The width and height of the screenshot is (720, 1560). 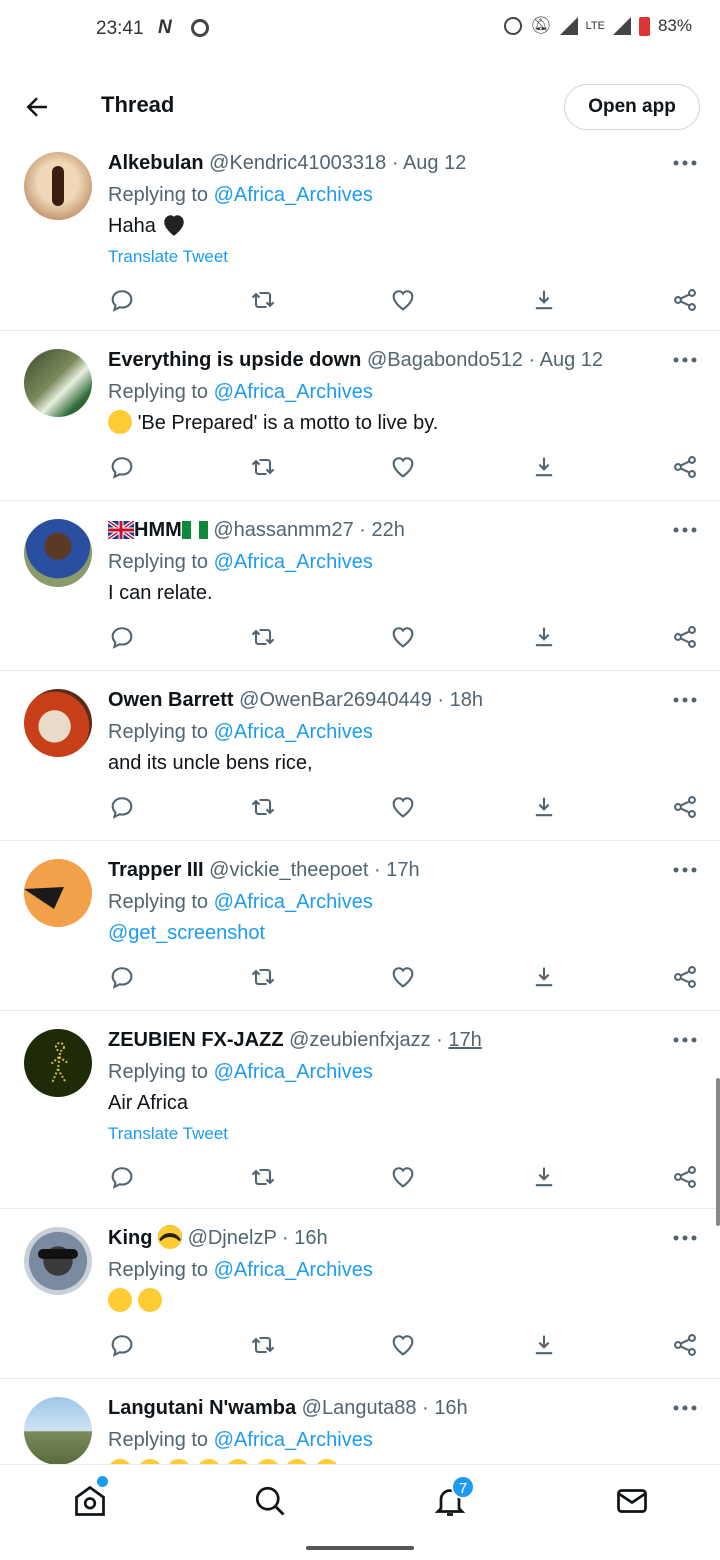 What do you see at coordinates (158, 530) in the screenshot?
I see `author-name: HMM` at bounding box center [158, 530].